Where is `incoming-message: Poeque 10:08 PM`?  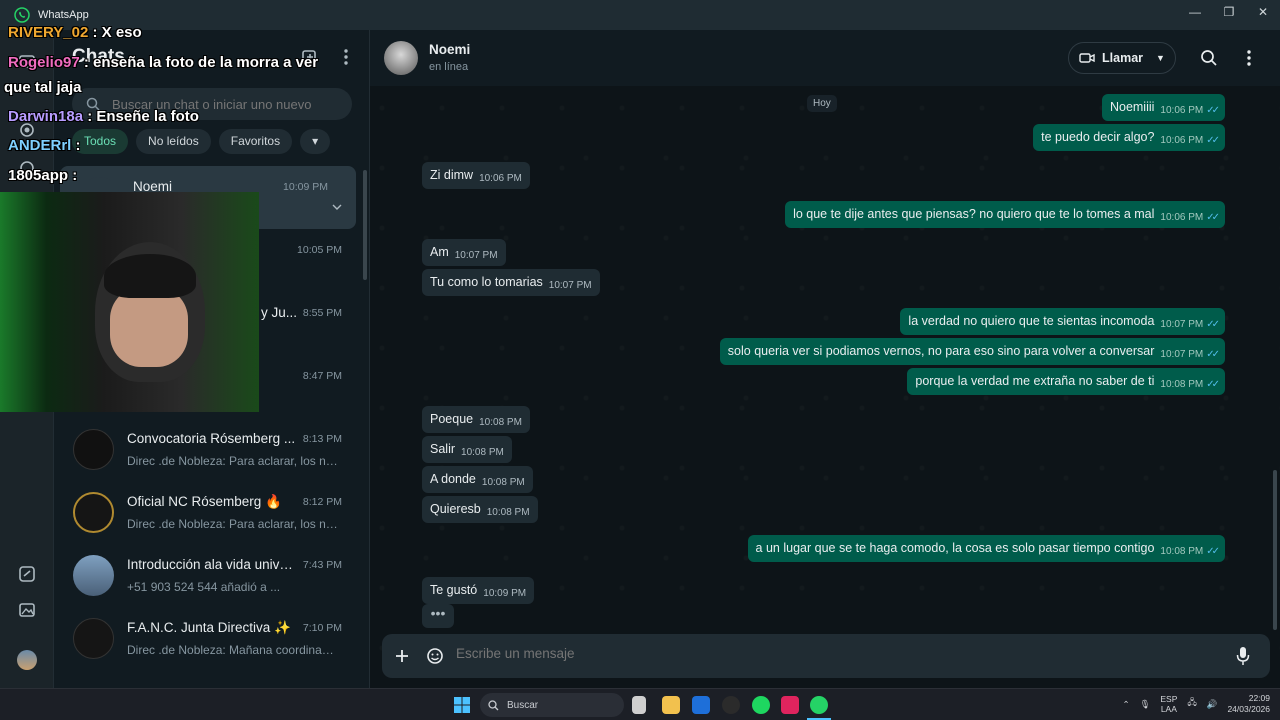
incoming-message: Poeque 10:08 PM is located at coordinates (476, 419).